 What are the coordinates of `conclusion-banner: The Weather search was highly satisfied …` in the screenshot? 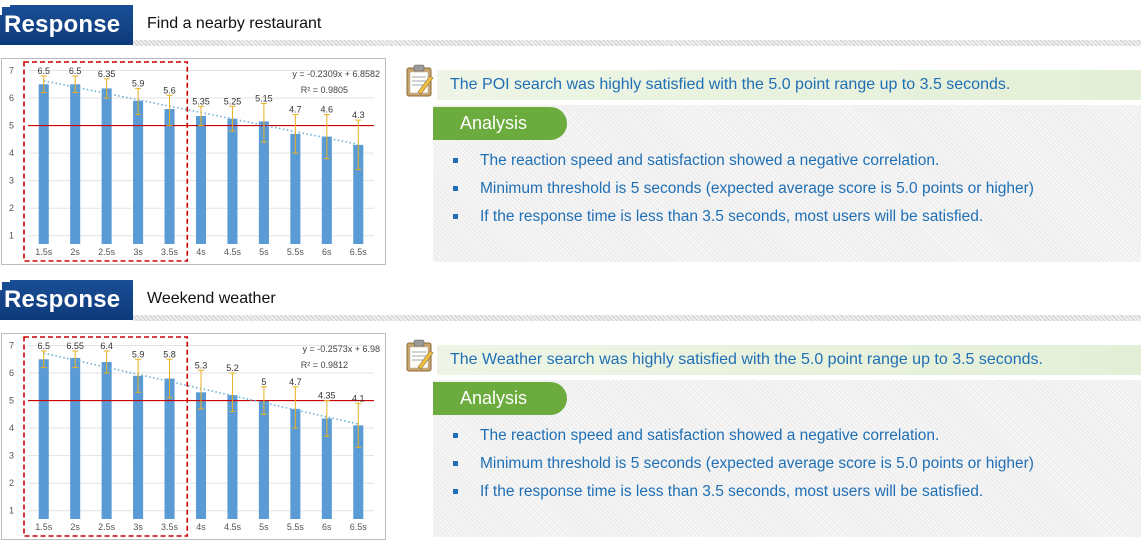 It's located at (789, 360).